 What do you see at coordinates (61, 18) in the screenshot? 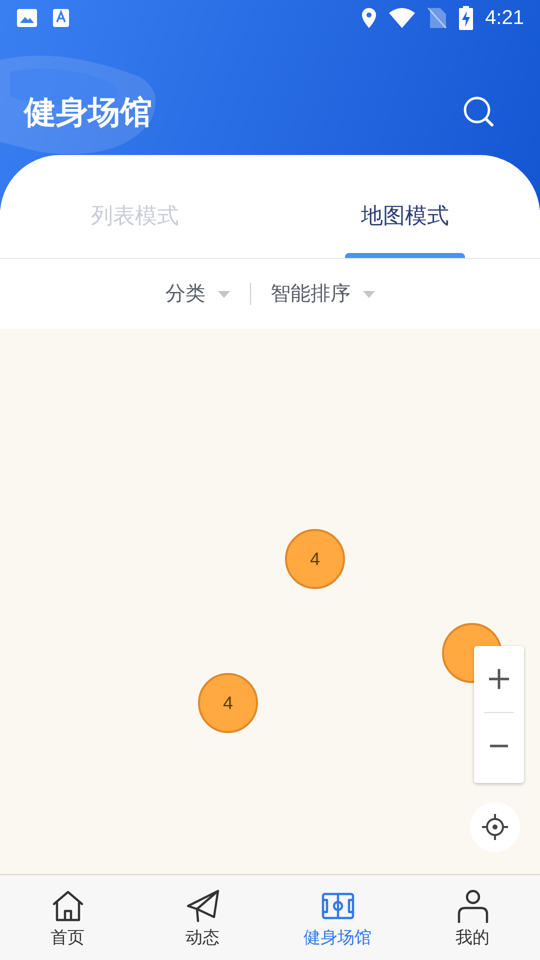
I see `text-icon` at bounding box center [61, 18].